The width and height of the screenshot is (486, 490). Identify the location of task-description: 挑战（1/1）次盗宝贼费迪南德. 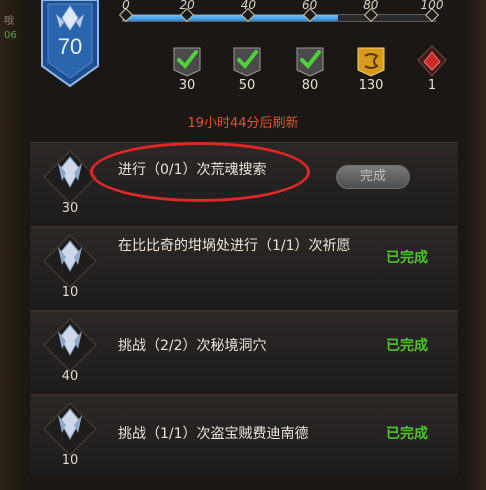
(213, 434).